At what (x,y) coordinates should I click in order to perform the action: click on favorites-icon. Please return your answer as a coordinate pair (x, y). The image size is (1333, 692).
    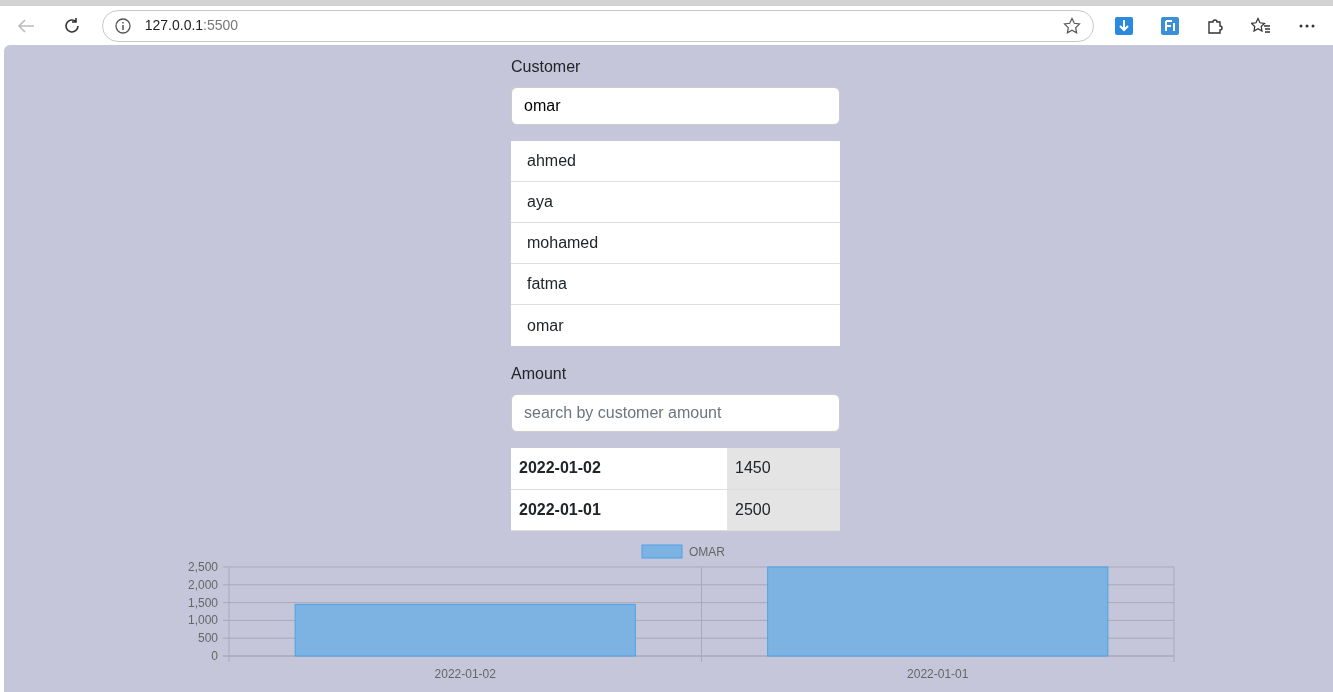
    Looking at the image, I should click on (1261, 25).